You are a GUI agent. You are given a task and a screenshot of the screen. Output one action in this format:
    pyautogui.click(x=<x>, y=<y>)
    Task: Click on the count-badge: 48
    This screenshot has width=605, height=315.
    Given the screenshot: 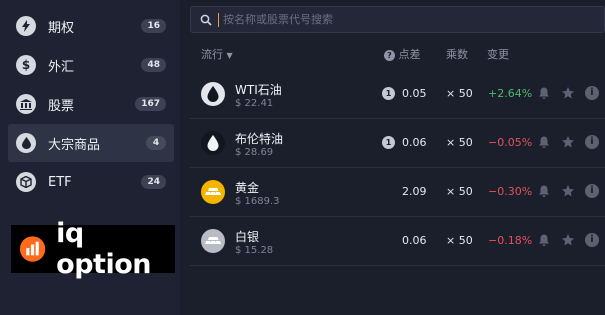 What is the action you would take?
    pyautogui.click(x=153, y=65)
    